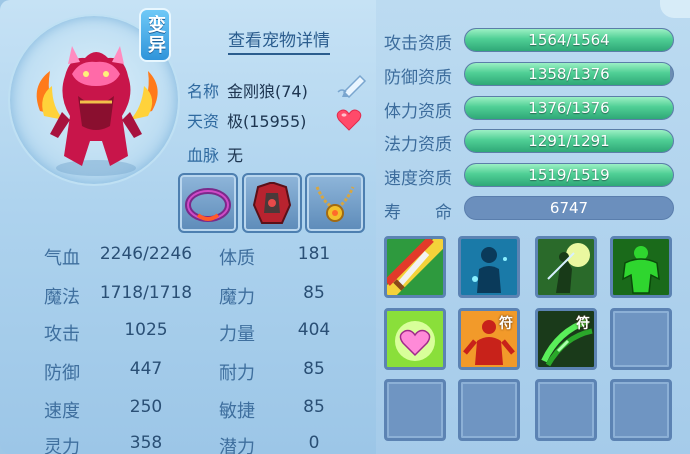 The width and height of the screenshot is (690, 454). I want to click on name-label: 名称, so click(203, 91).